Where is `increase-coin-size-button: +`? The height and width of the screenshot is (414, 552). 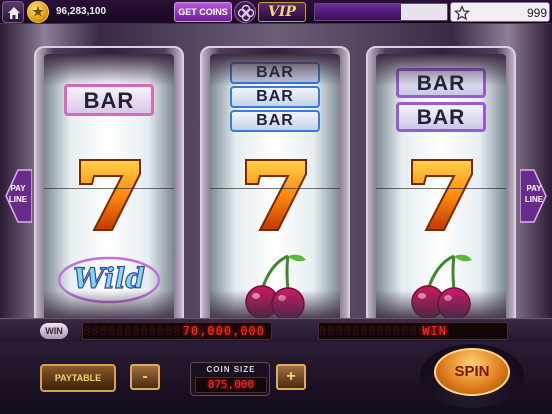 increase-coin-size-button: + is located at coordinates (291, 377).